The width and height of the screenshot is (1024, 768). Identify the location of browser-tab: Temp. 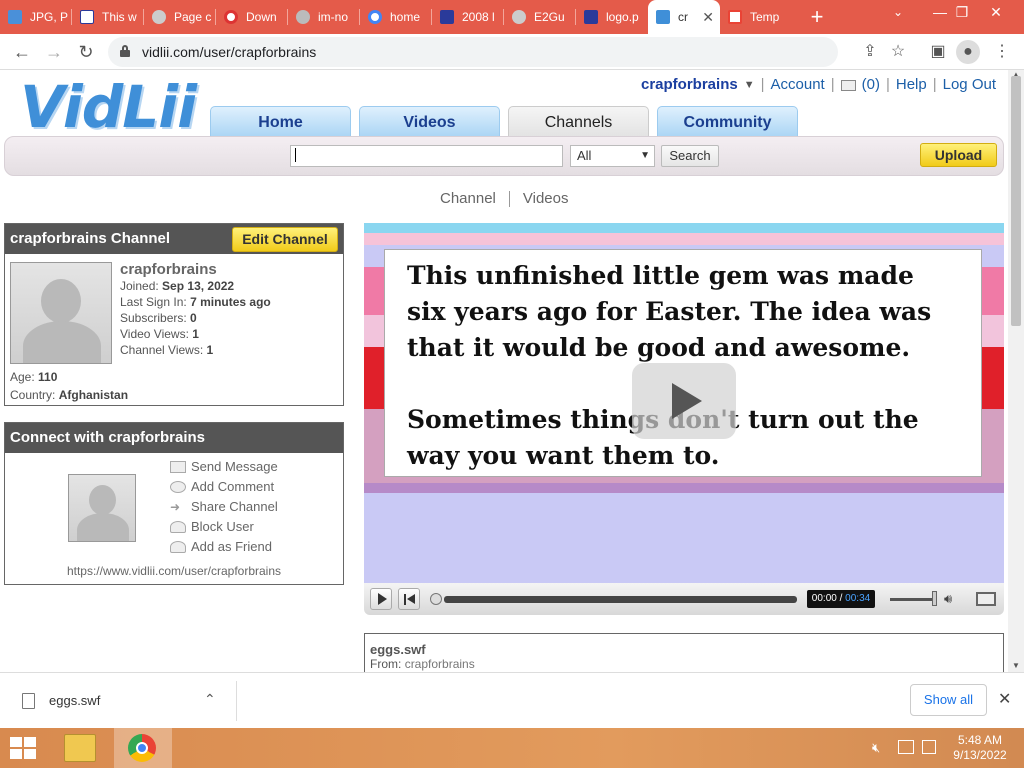
(756, 17).